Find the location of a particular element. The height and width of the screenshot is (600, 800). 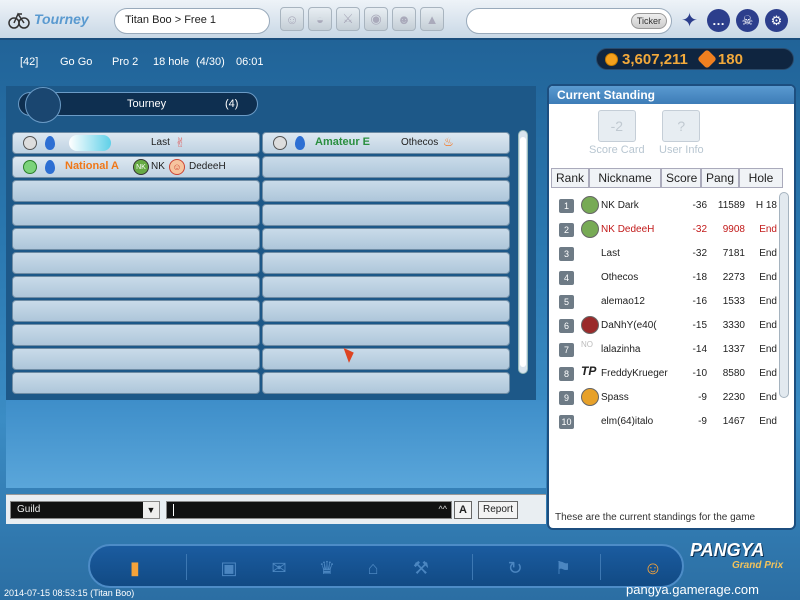

score-card-button: -2 Score Card is located at coordinates (617, 133).